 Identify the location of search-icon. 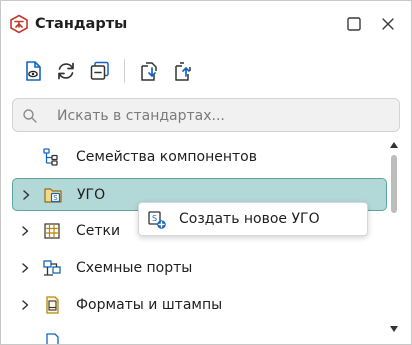
(30, 116).